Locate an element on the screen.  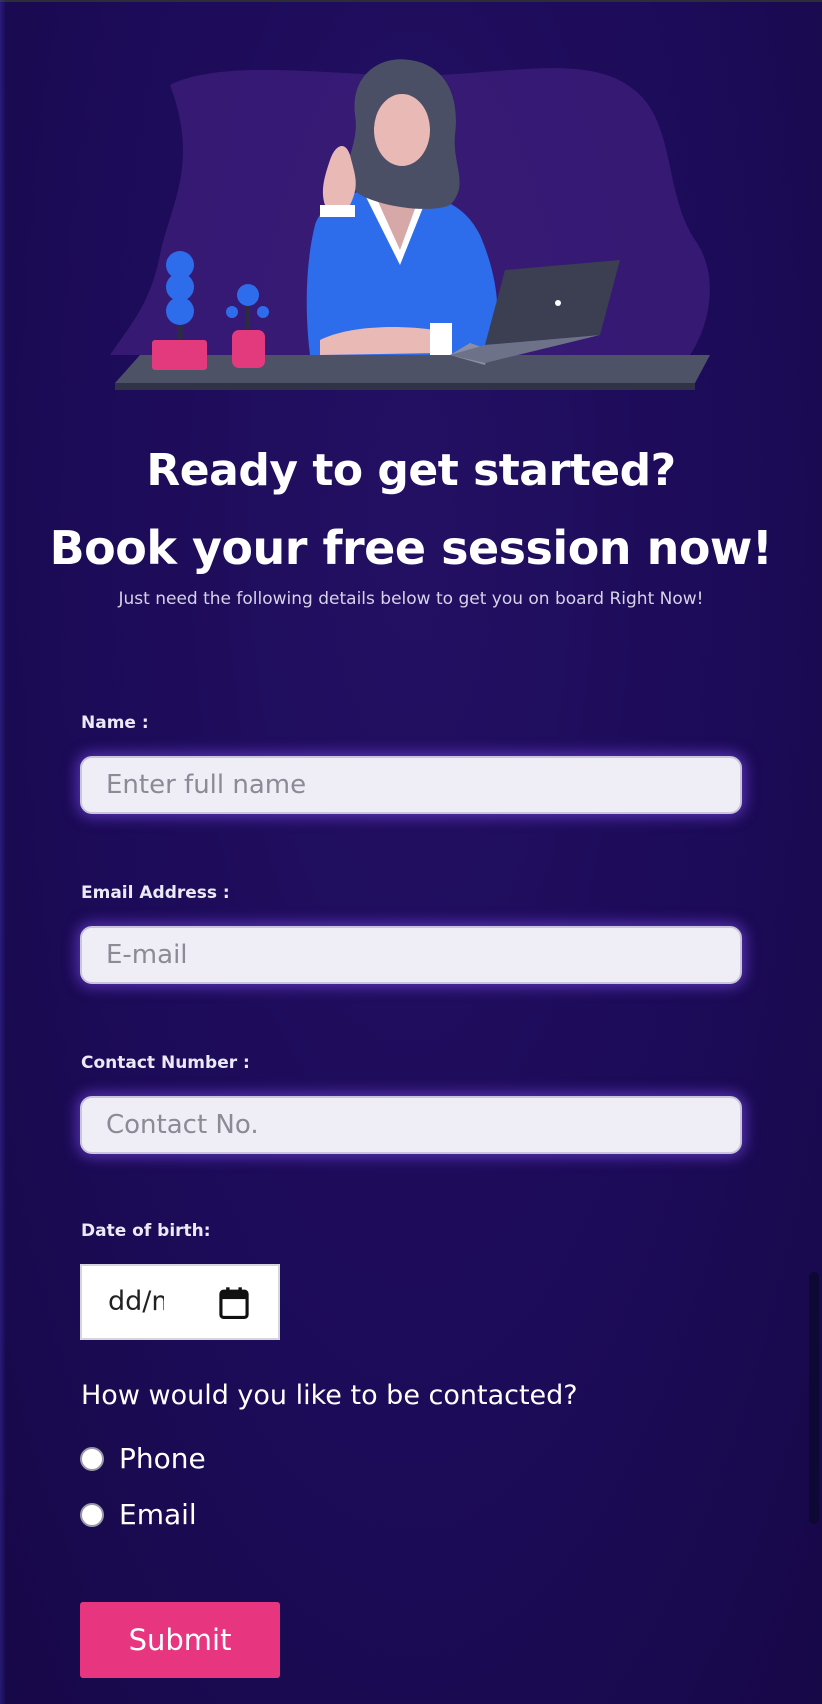
phone-radio-button is located at coordinates (92, 1458).